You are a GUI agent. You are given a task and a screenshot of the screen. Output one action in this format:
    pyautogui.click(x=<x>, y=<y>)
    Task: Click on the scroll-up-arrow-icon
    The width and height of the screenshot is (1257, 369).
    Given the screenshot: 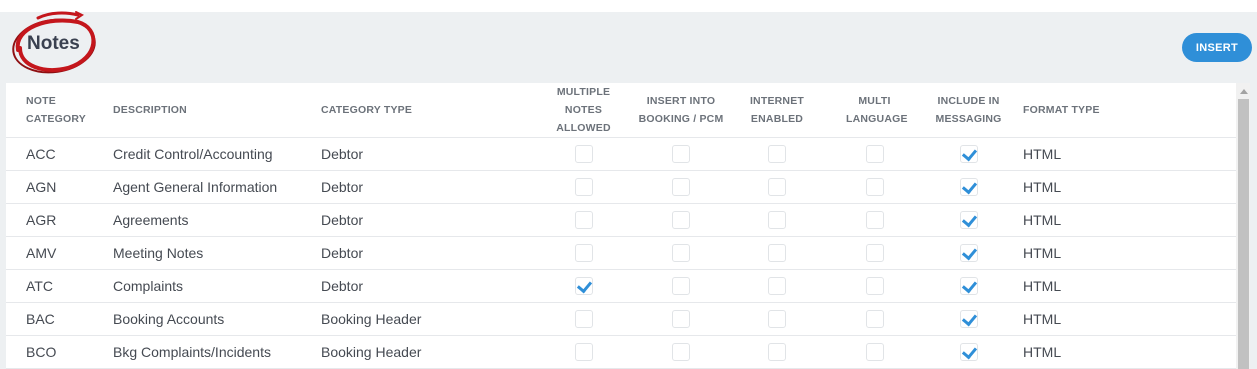 What is the action you would take?
    pyautogui.click(x=1244, y=91)
    